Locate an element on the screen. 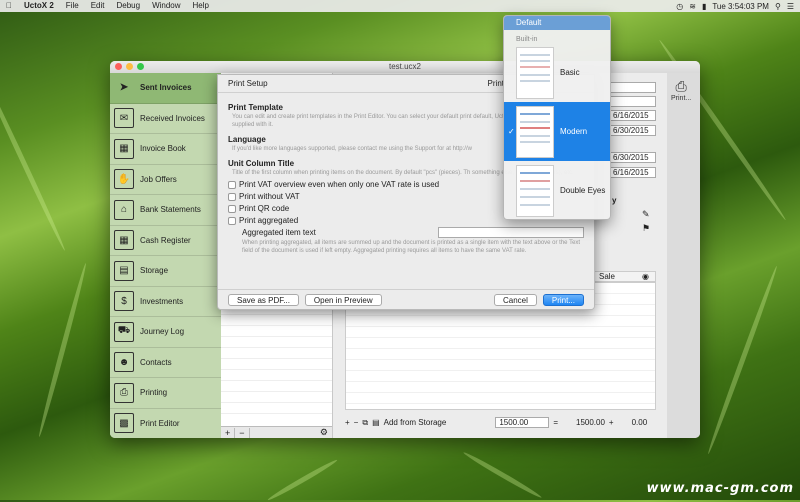  menu-file: File is located at coordinates (72, 6).